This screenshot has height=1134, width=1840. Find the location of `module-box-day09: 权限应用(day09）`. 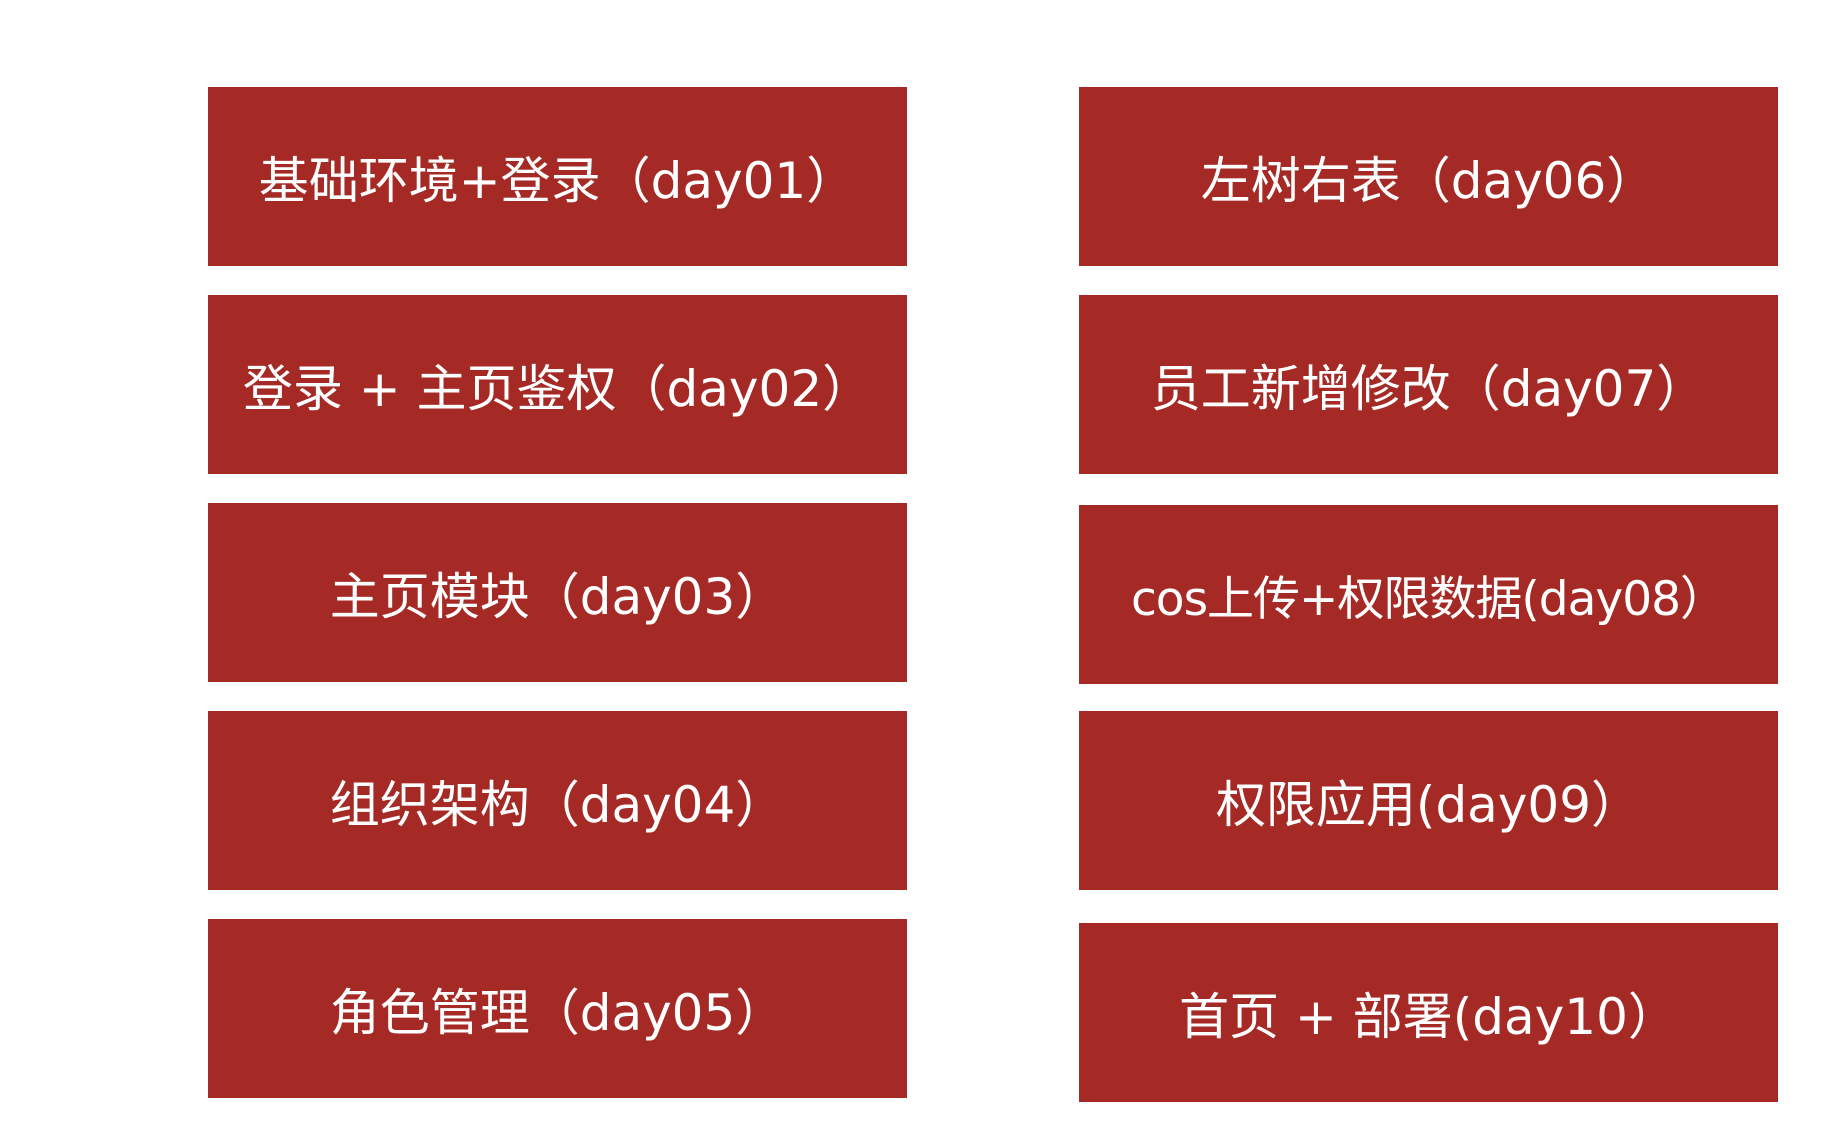

module-box-day09: 权限应用(day09） is located at coordinates (1428, 800).